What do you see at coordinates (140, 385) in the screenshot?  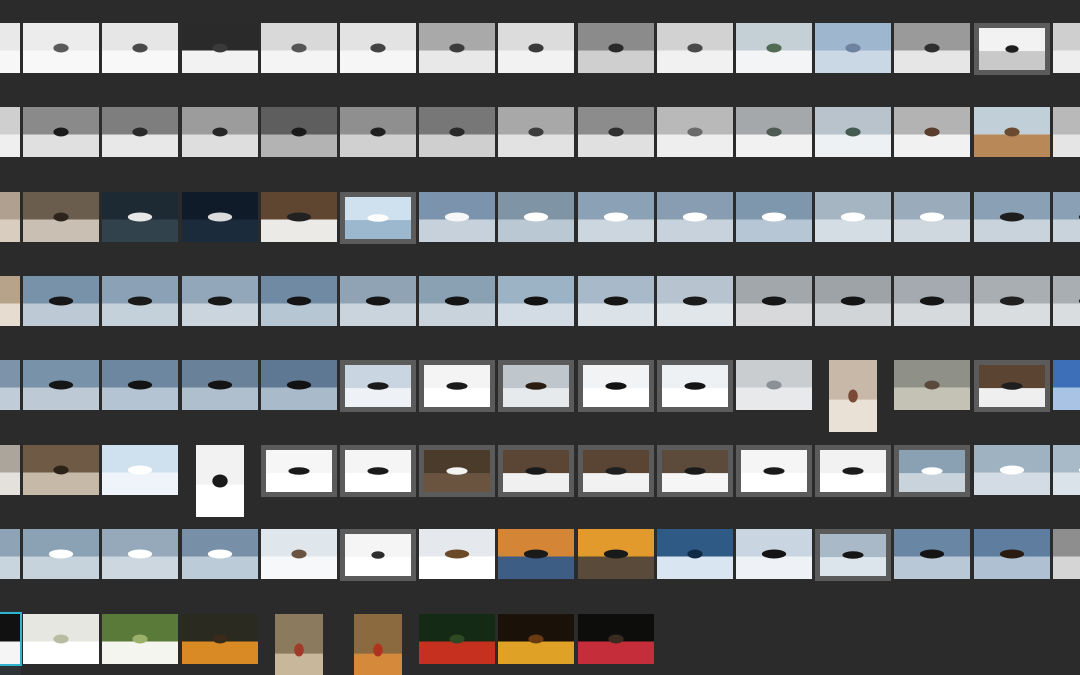 I see `photo-thumbnail-eagle-strike` at bounding box center [140, 385].